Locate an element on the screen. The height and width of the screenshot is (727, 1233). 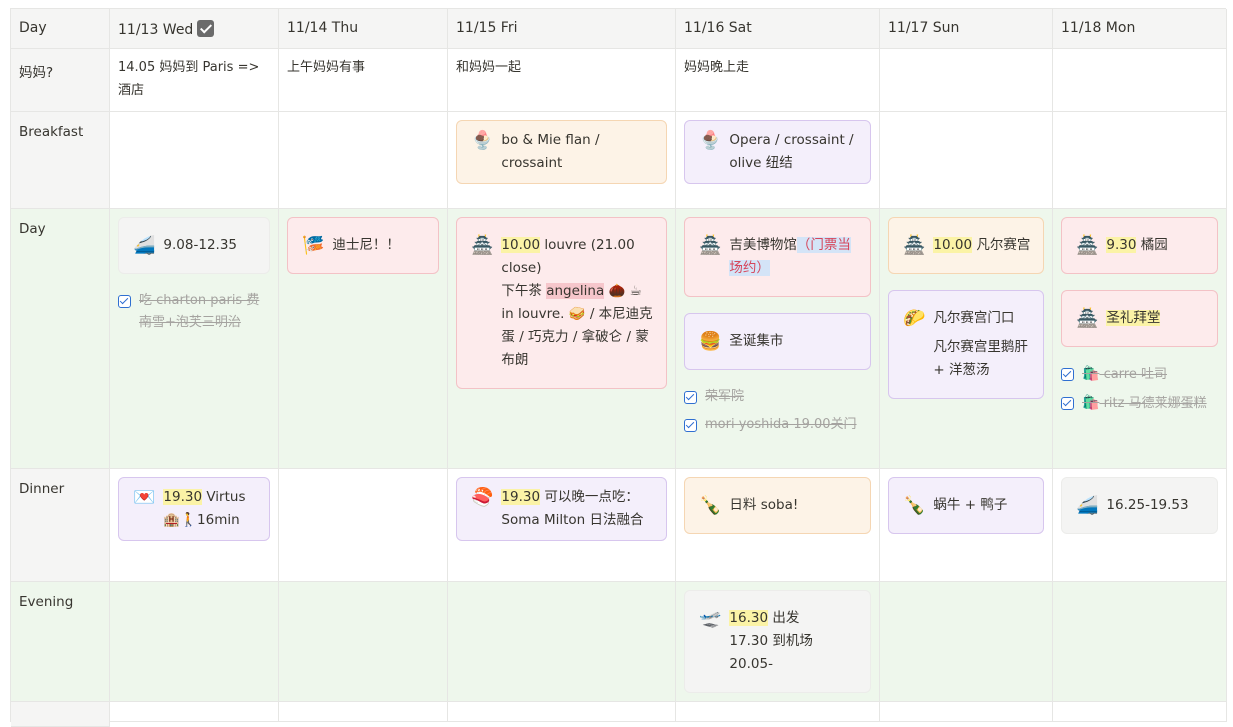
cell-dinner-thu is located at coordinates (363, 525).